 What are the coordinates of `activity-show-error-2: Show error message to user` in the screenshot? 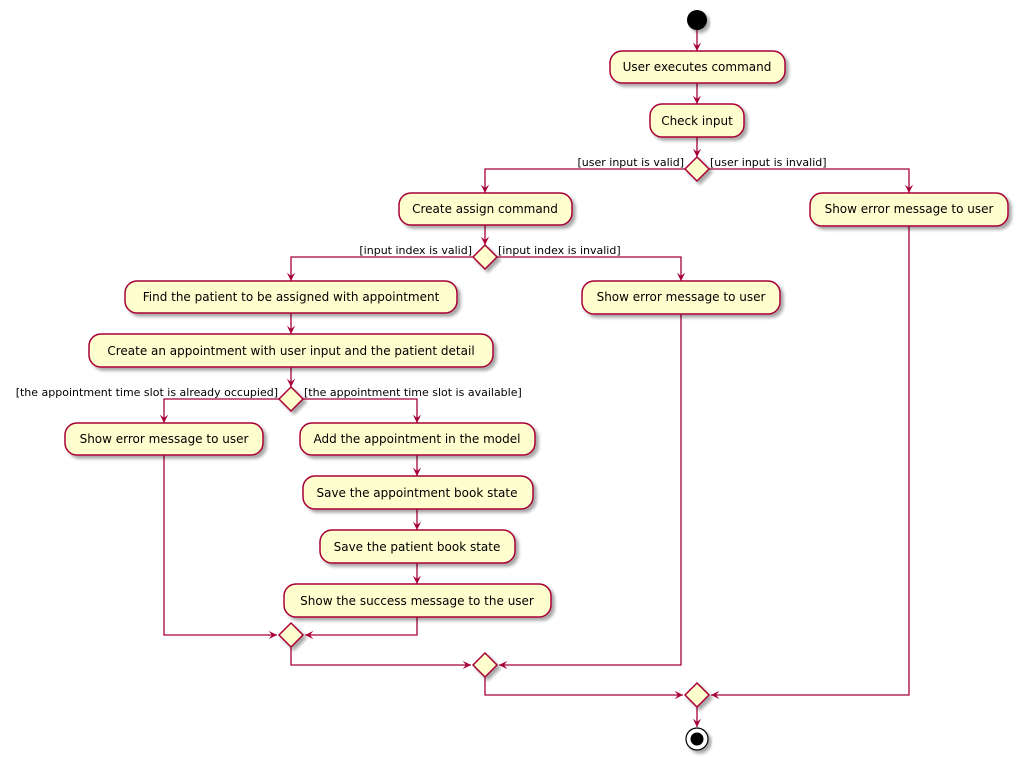 It's located at (681, 297).